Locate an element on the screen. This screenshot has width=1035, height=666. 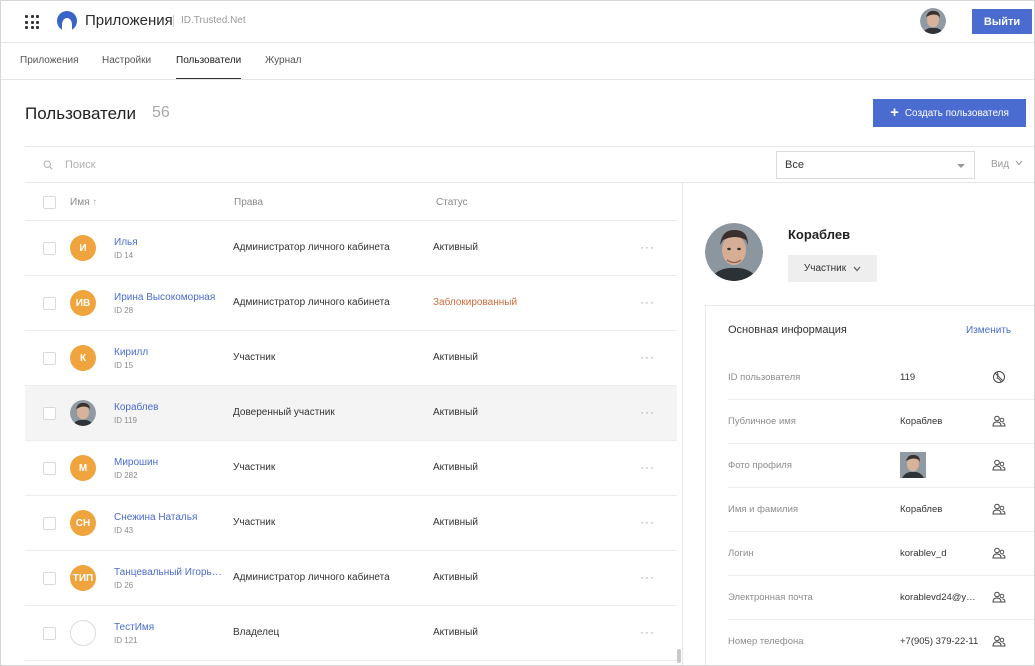
column-name: Имя ↑ is located at coordinates (83, 202).